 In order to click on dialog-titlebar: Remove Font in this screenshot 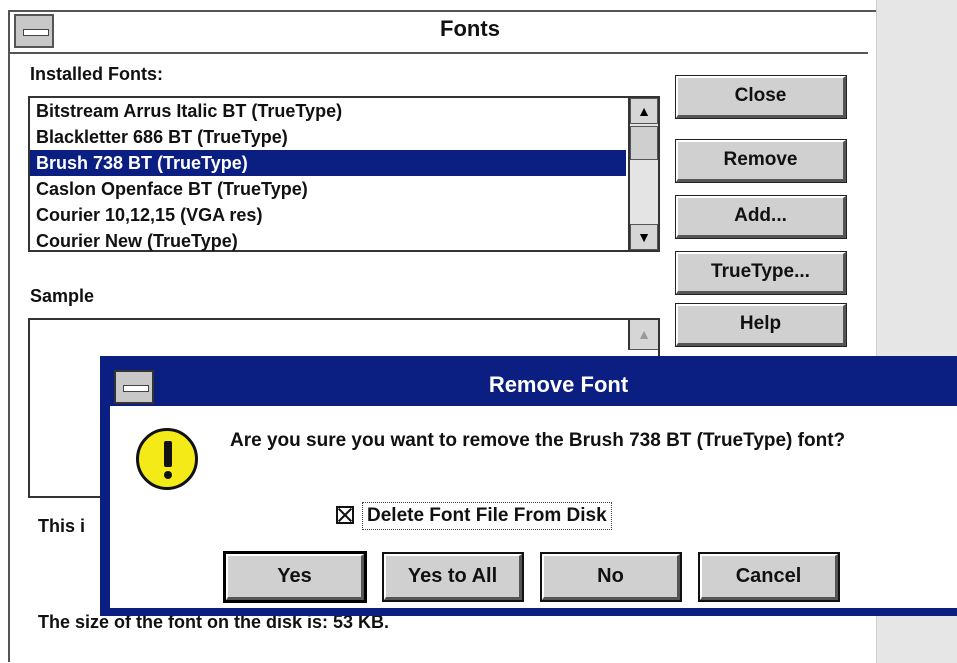, I will do `click(533, 386)`.